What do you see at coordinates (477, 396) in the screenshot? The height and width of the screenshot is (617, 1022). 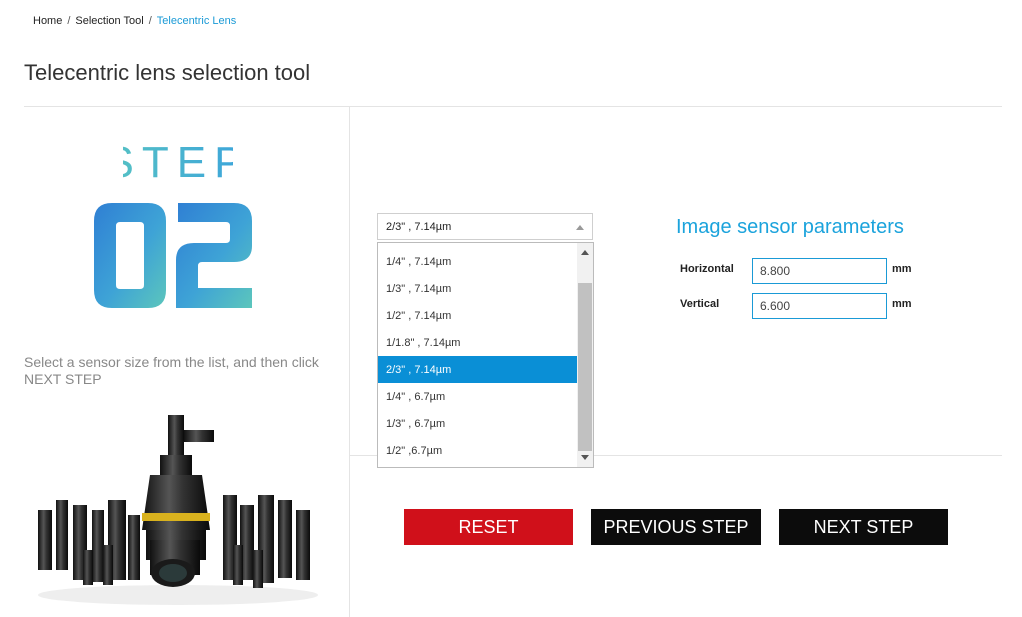 I see `dropdown-option: 1/4" , 6.7µm` at bounding box center [477, 396].